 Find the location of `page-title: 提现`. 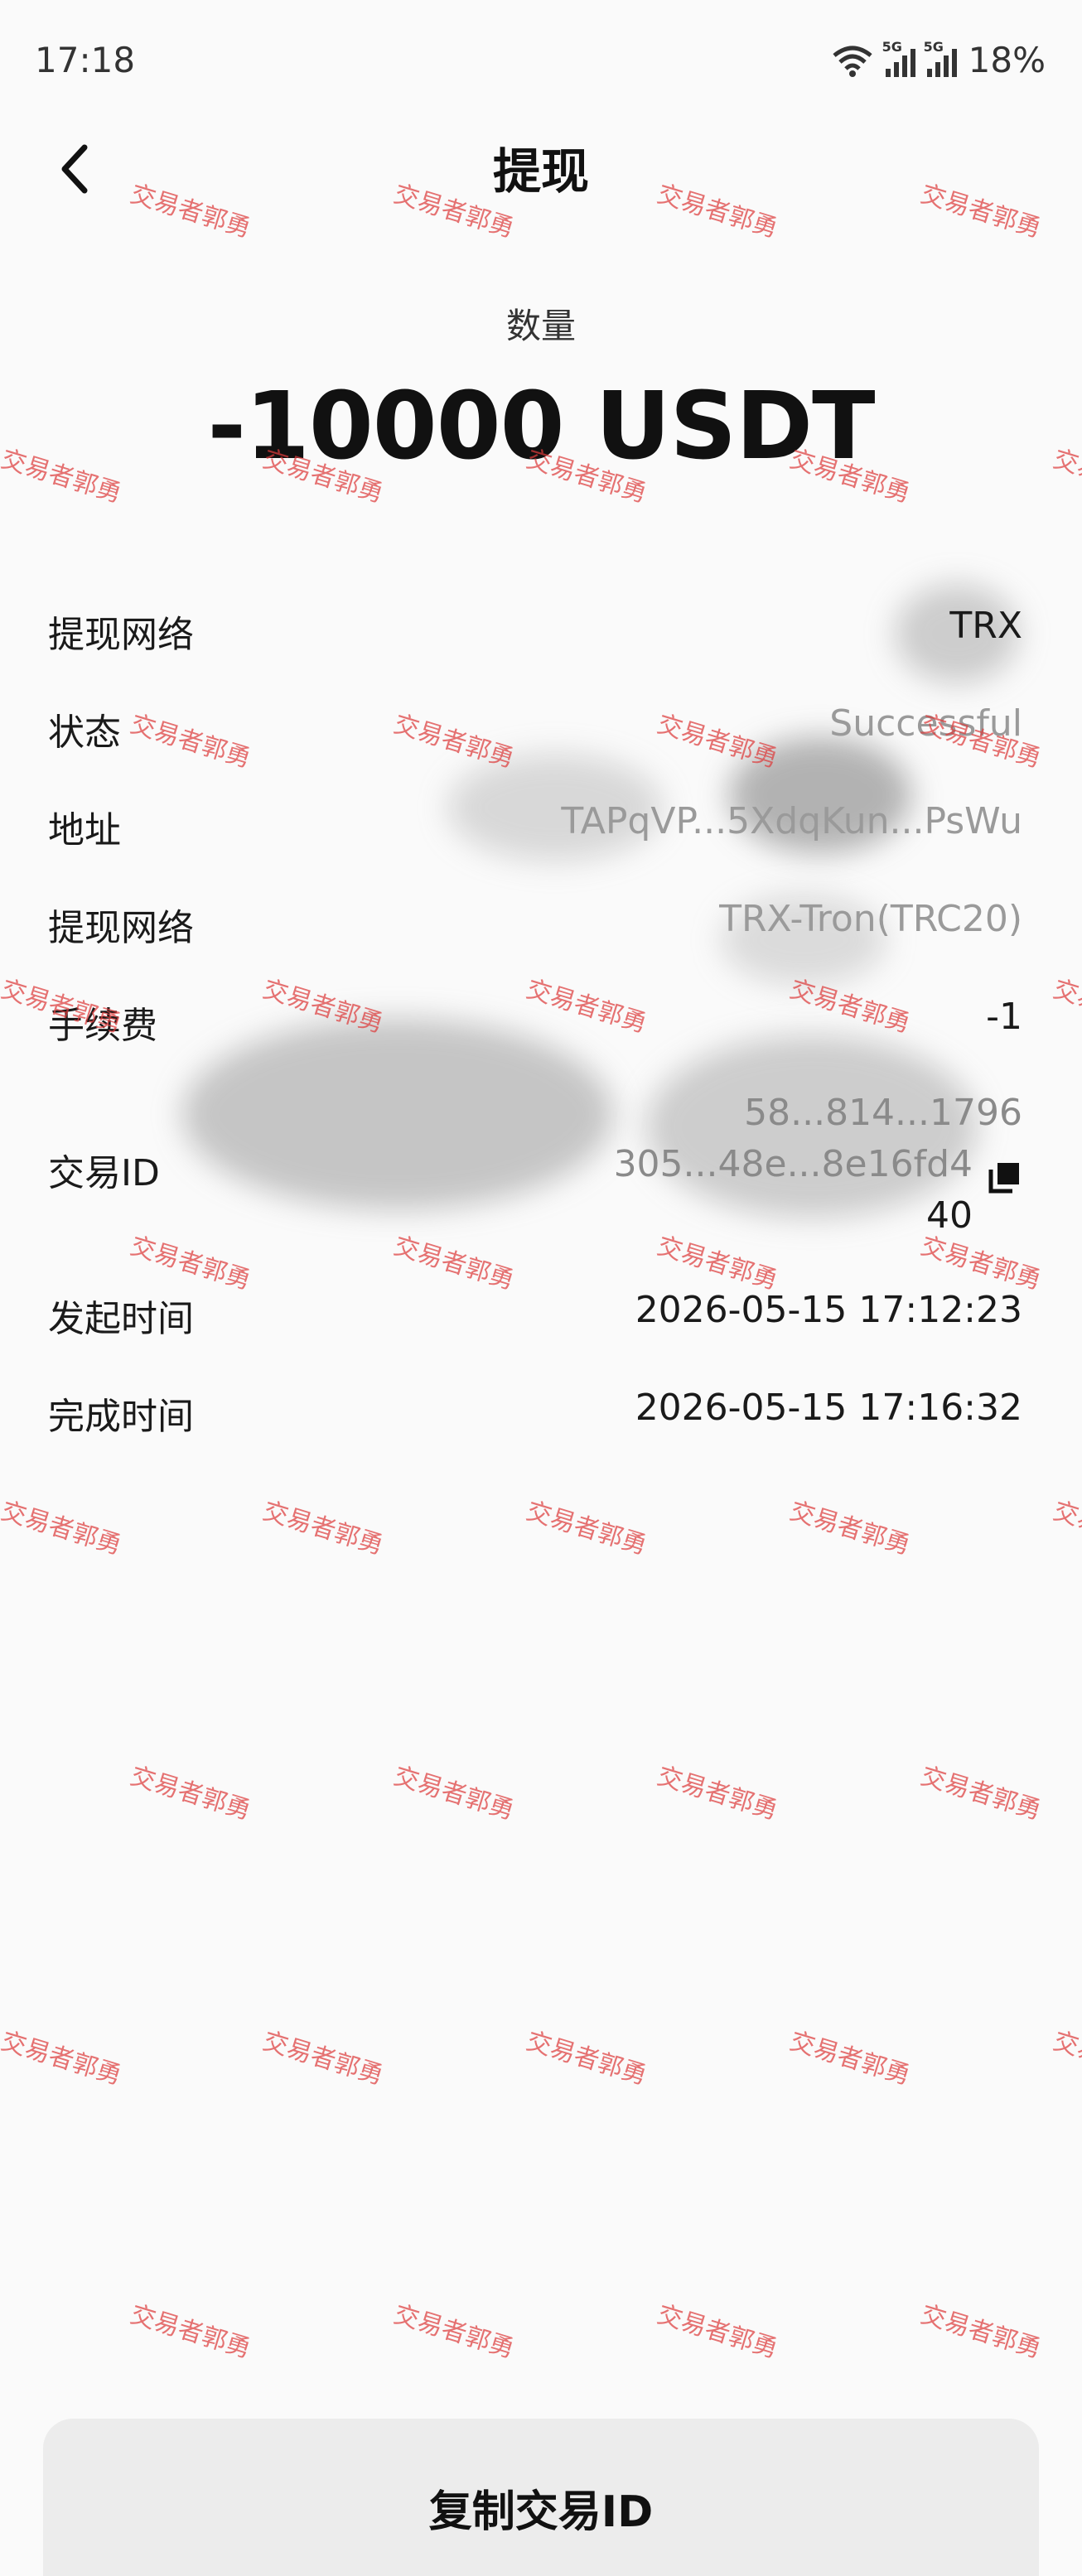

page-title: 提现 is located at coordinates (540, 172).